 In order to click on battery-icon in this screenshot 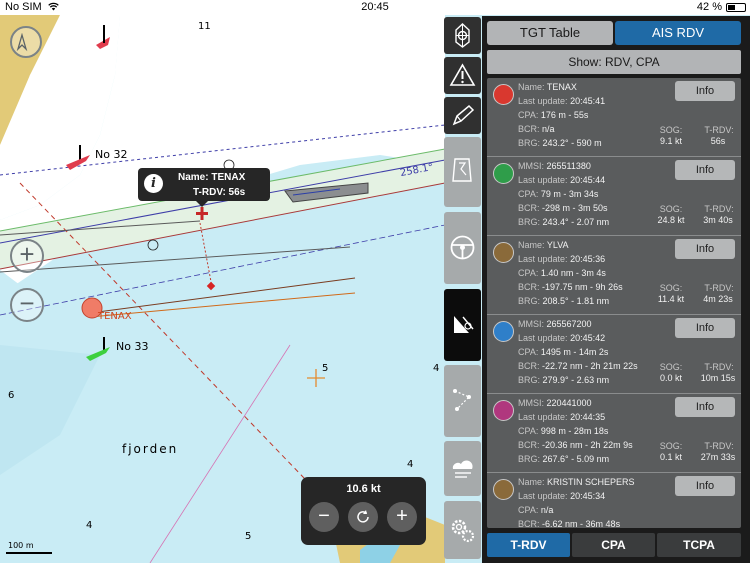, I will do `click(736, 7)`.